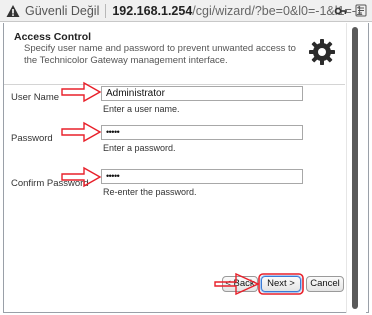  Describe the element at coordinates (62, 11) in the screenshot. I see `security-status-label: Güvenli Değil` at that location.